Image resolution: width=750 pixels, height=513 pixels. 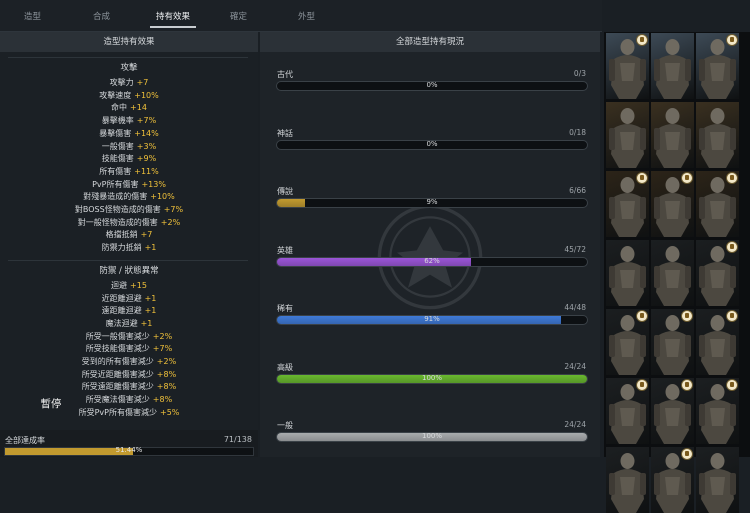 What do you see at coordinates (162, 197) in the screenshot?
I see `stat-value: +10%` at bounding box center [162, 197].